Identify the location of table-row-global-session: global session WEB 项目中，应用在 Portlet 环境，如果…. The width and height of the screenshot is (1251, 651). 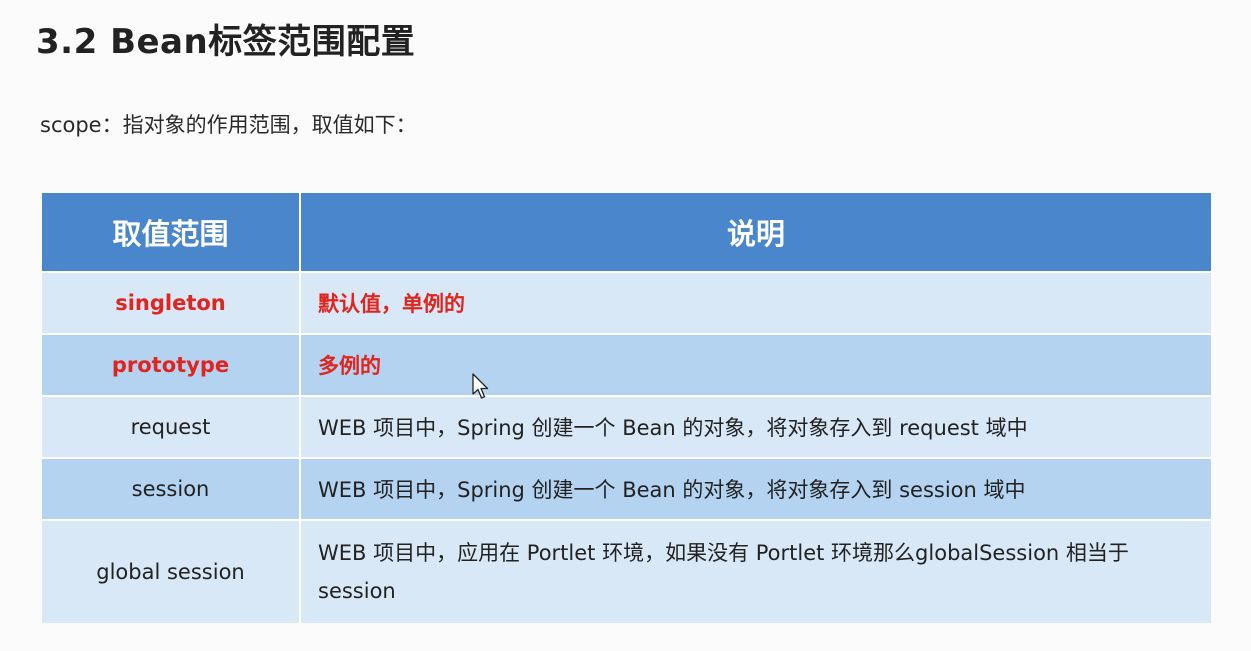
(626, 571).